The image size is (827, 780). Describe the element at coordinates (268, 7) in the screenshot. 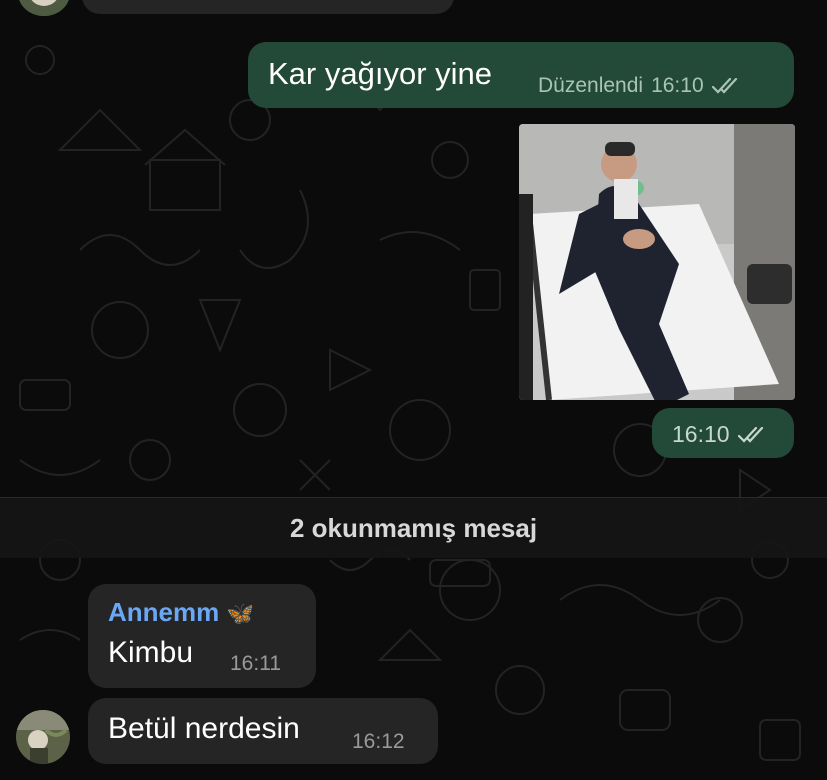

I see `incoming-bubble-top-partial` at that location.